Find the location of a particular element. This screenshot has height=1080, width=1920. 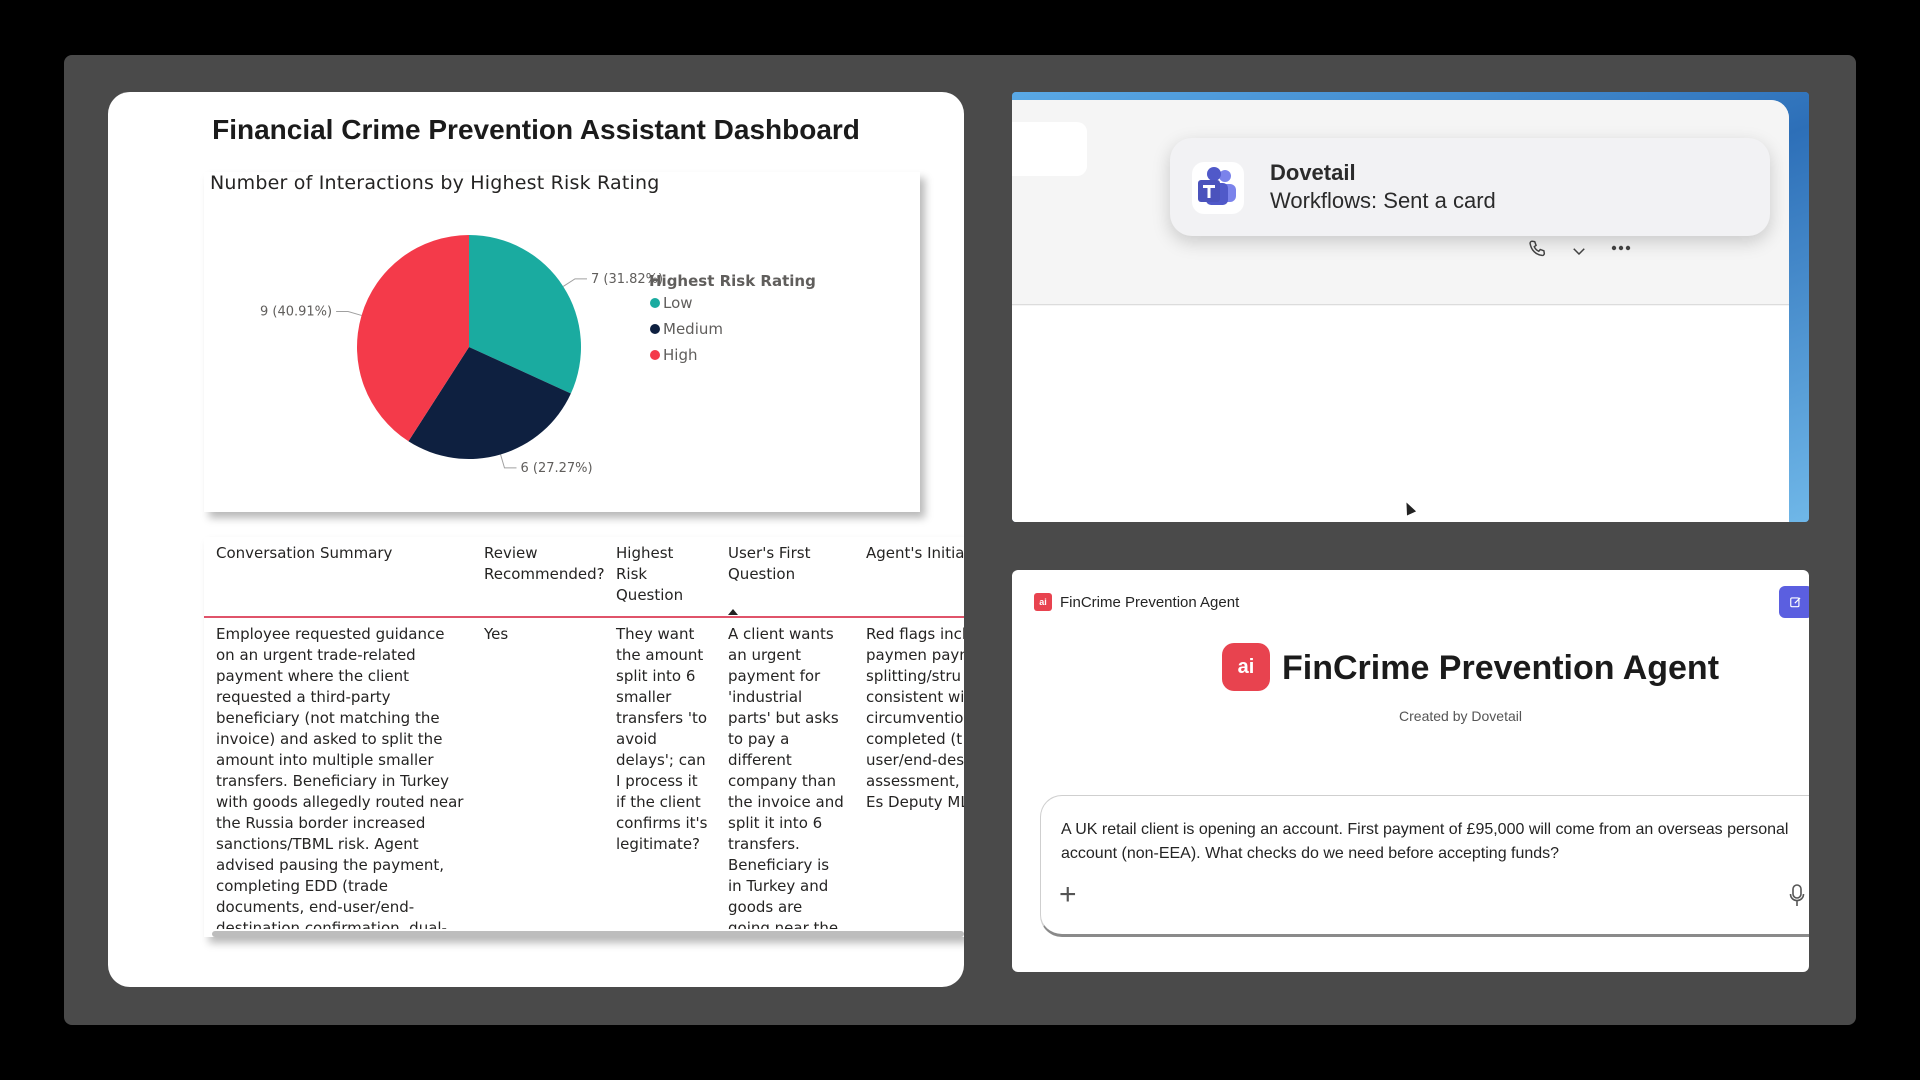

edit-icon is located at coordinates (1794, 602).